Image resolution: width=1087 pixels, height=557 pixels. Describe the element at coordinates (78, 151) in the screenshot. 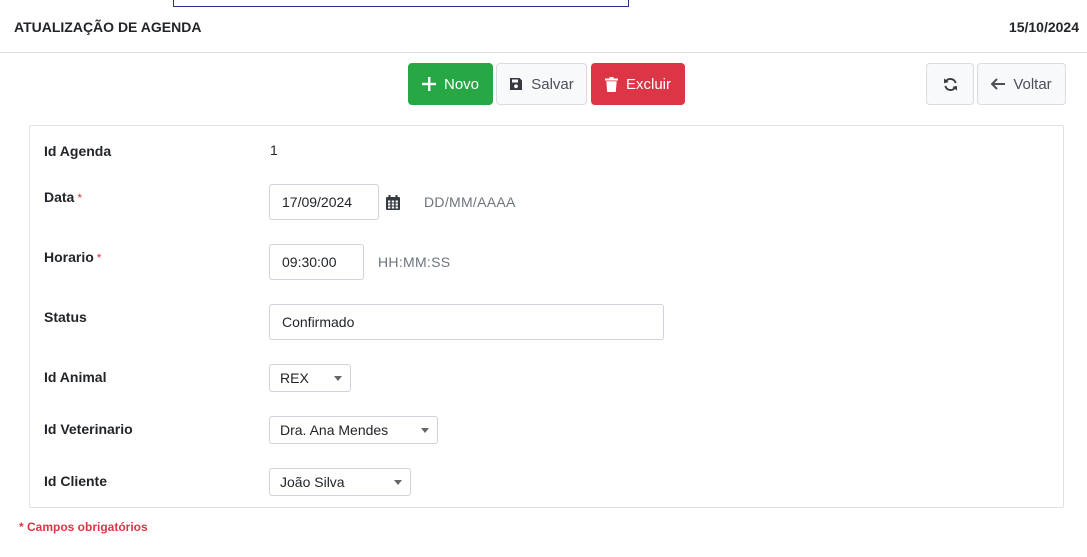

I see `id-agenda-label: Id Agenda` at that location.